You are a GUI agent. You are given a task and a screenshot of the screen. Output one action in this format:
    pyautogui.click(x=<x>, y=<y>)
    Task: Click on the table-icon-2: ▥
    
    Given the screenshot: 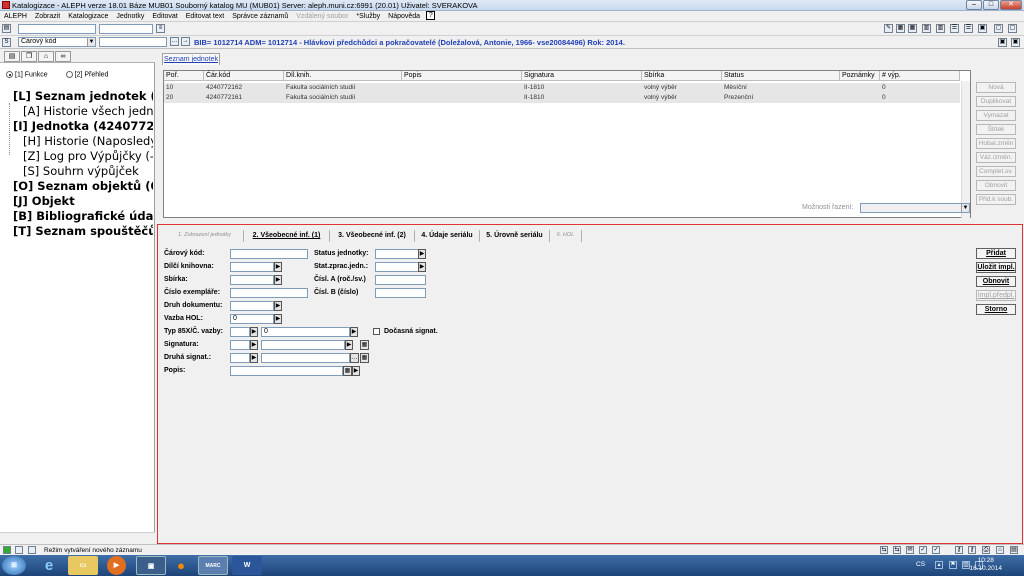 What is the action you would take?
    pyautogui.click(x=940, y=28)
    